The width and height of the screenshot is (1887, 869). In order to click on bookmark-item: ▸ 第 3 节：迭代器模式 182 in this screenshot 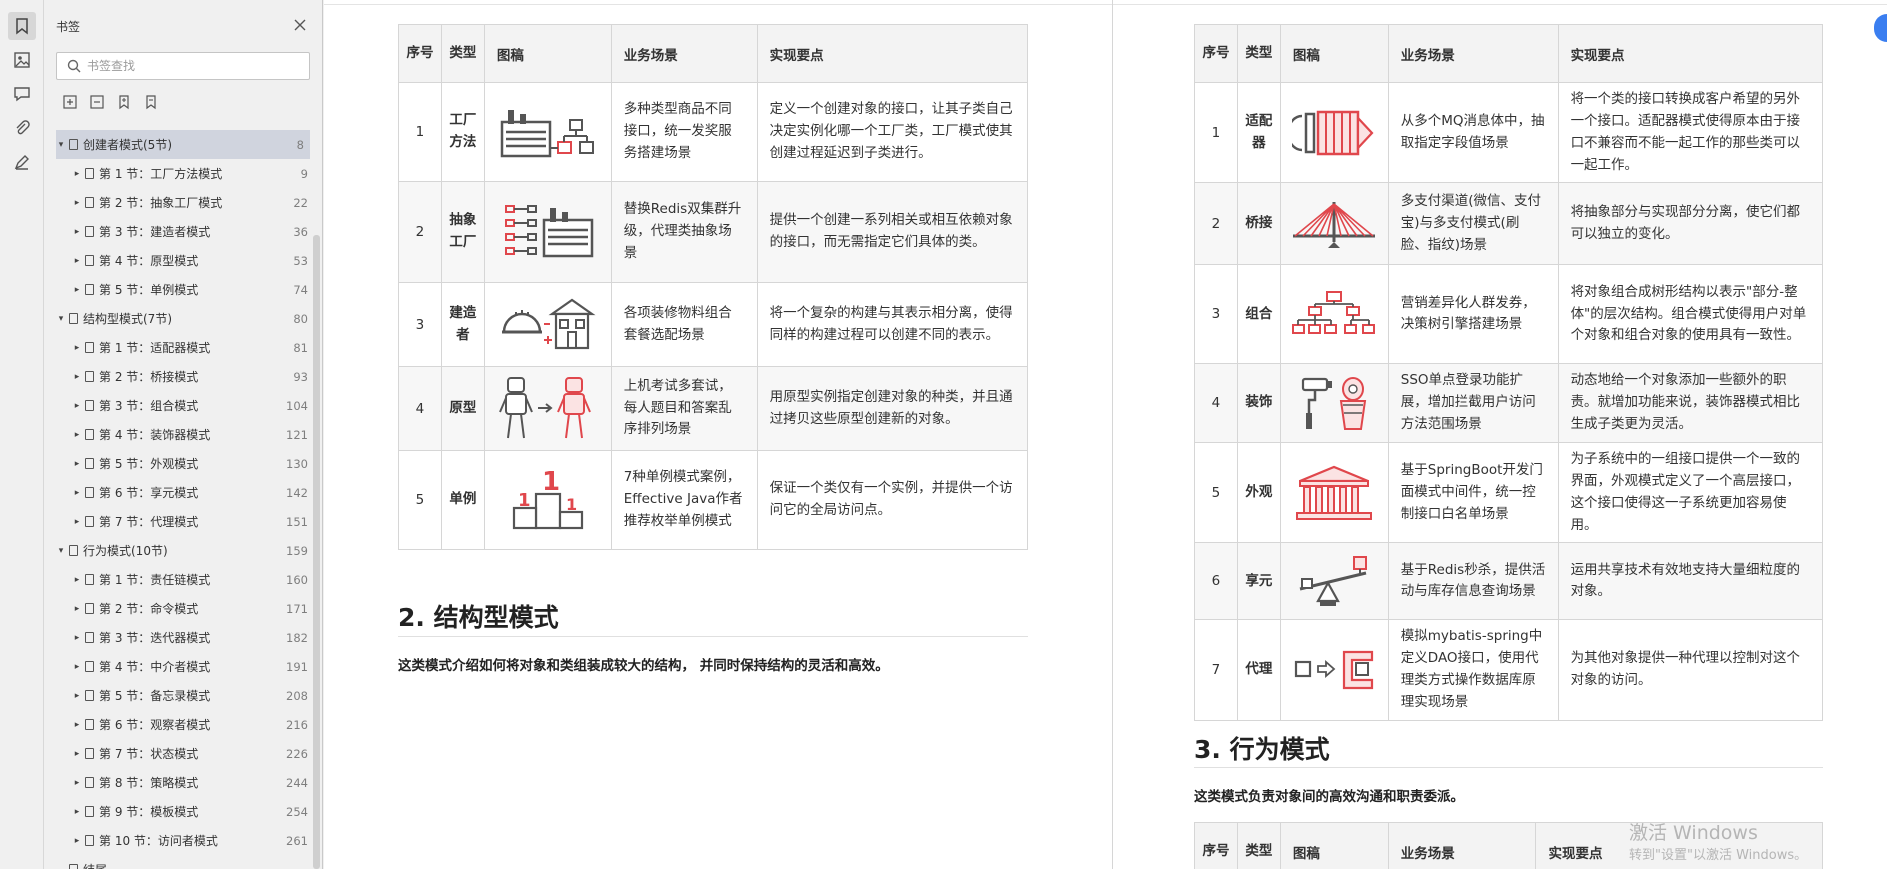, I will do `click(179, 637)`.